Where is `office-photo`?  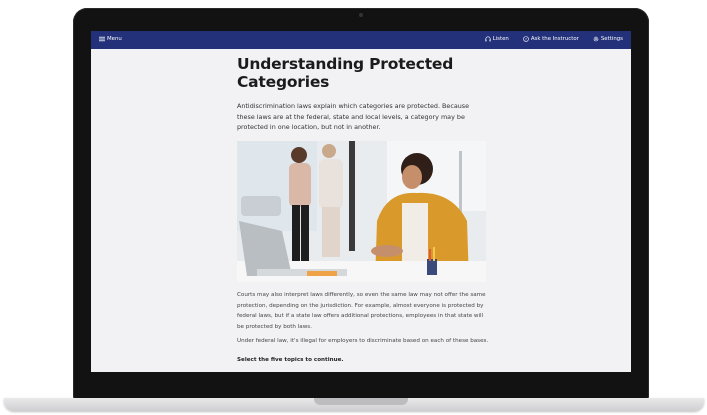 office-photo is located at coordinates (361, 211).